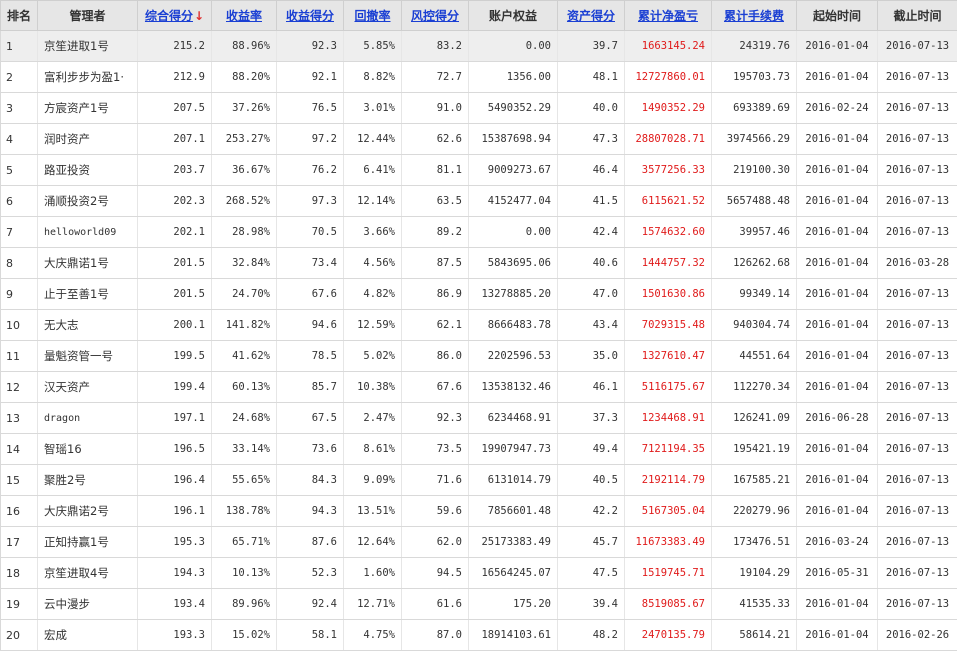 The image size is (957, 651). Describe the element at coordinates (591, 294) in the screenshot. I see `cell-asset-score: 47.0` at that location.